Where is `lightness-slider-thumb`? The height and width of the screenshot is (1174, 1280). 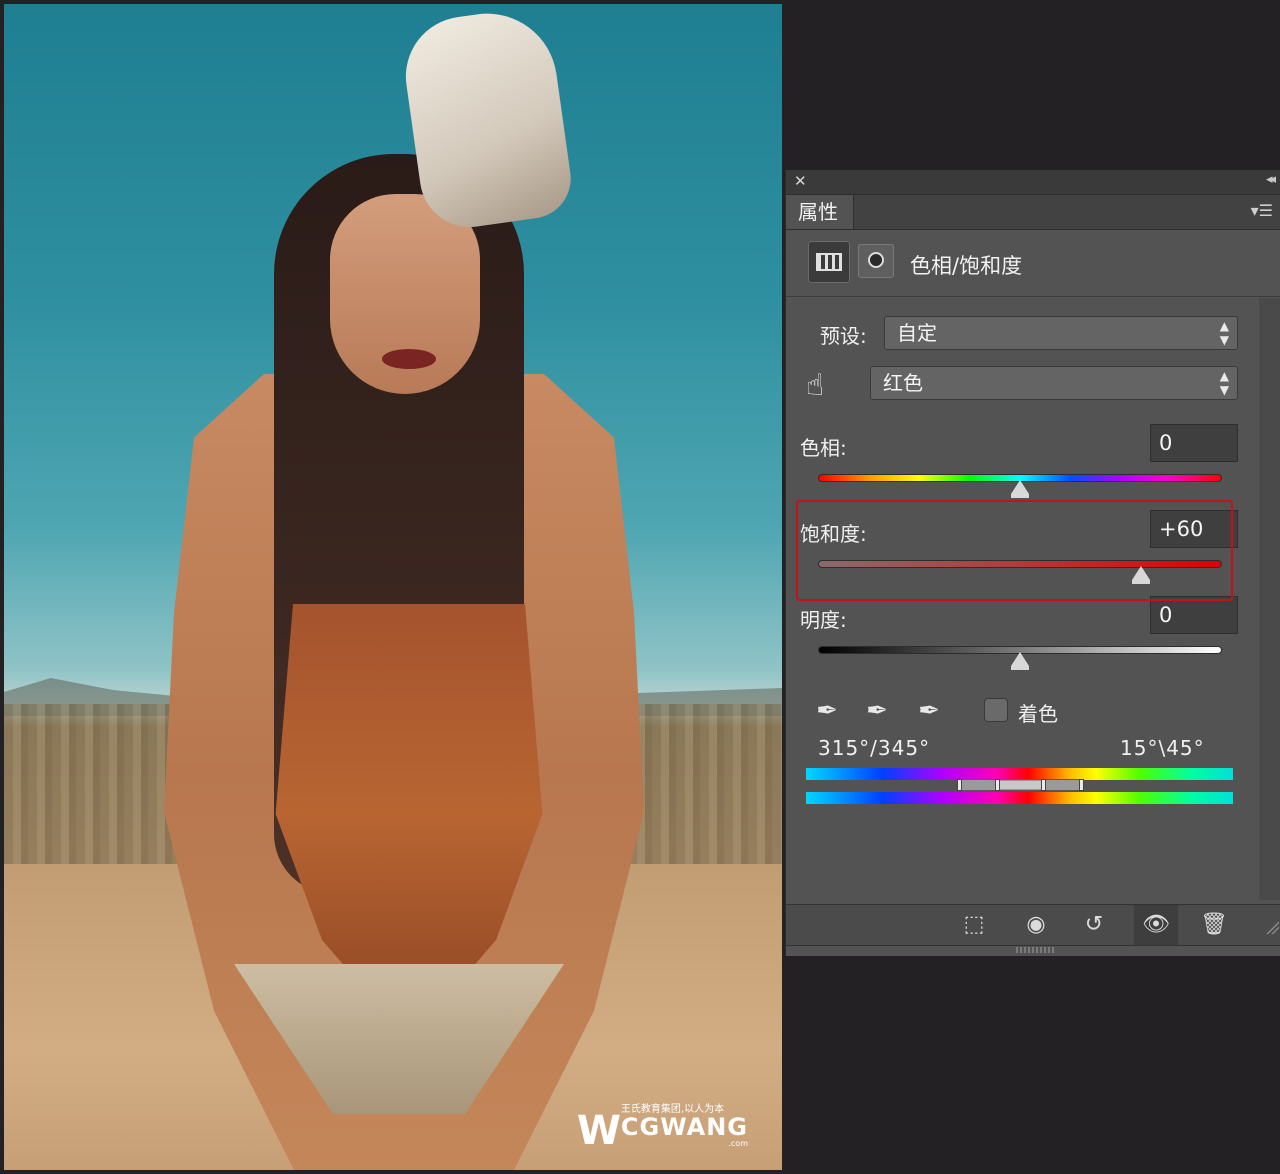
lightness-slider-thumb is located at coordinates (1020, 661).